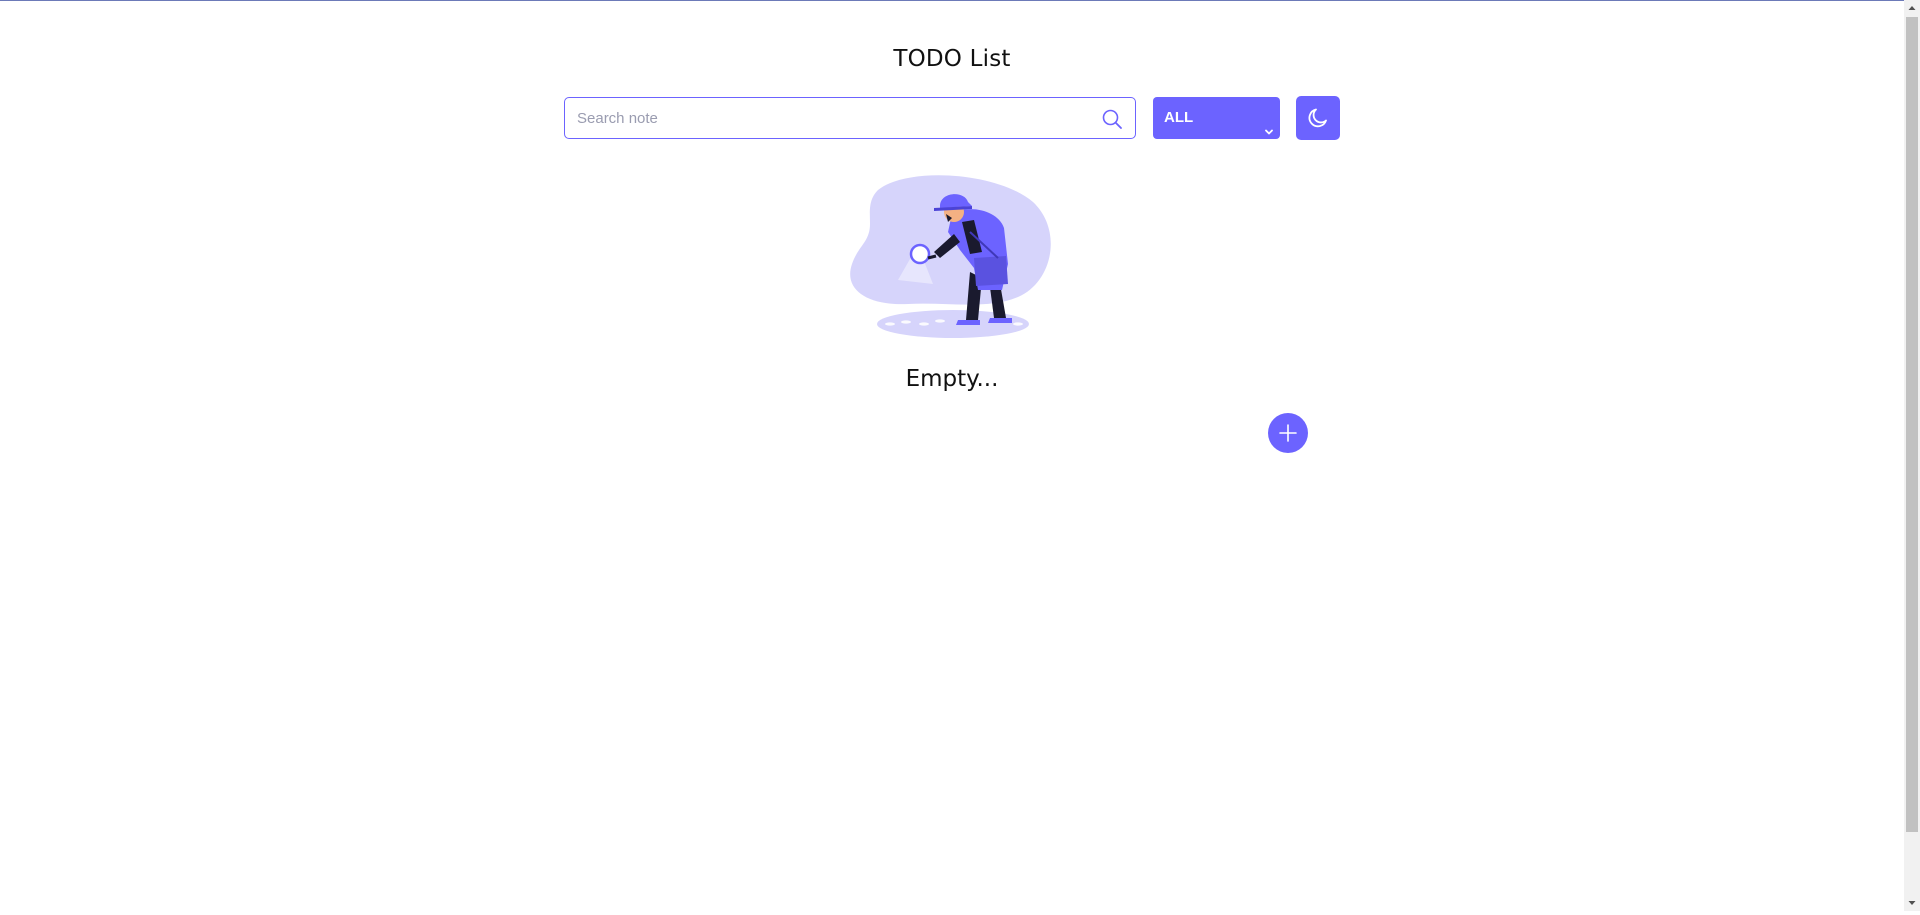  What do you see at coordinates (1179, 117) in the screenshot?
I see `filter-selected-value: ALL` at bounding box center [1179, 117].